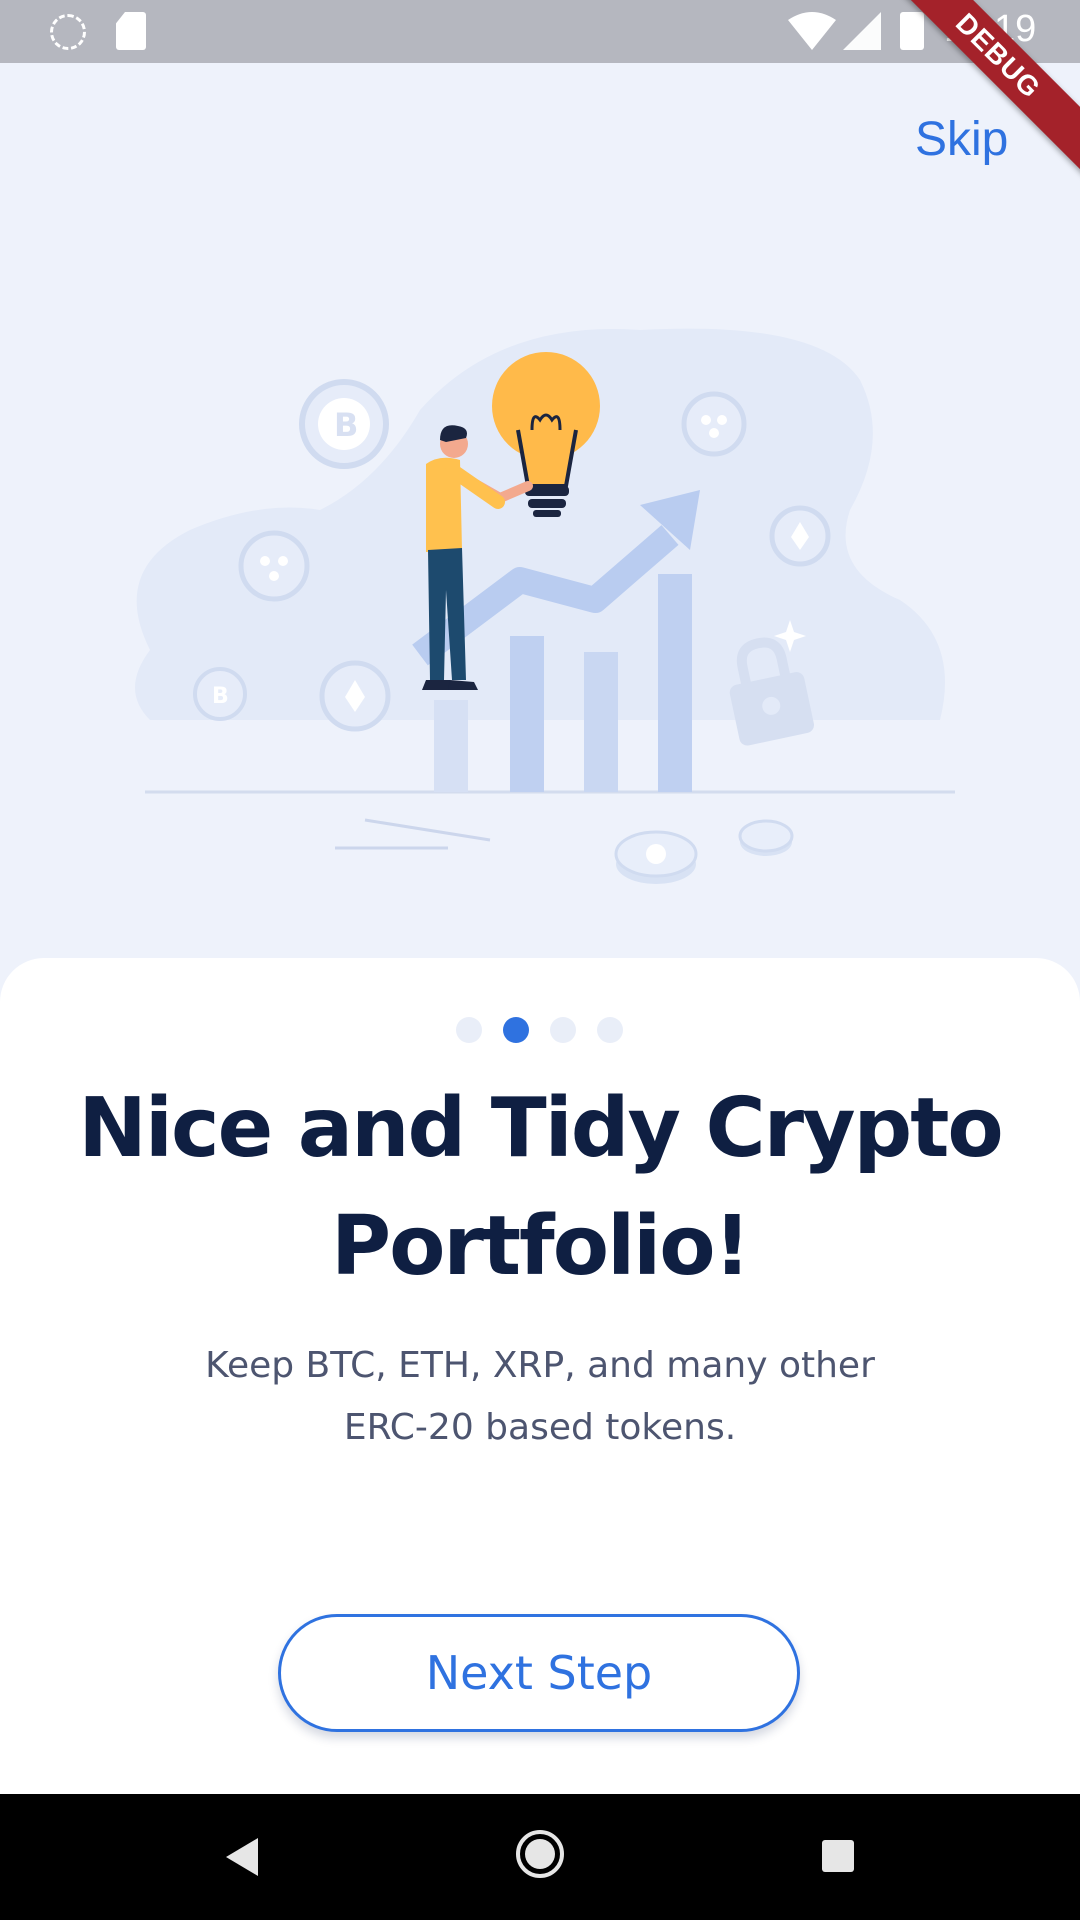 The image size is (1080, 1920). Describe the element at coordinates (912, 31) in the screenshot. I see `battery-icon` at that location.